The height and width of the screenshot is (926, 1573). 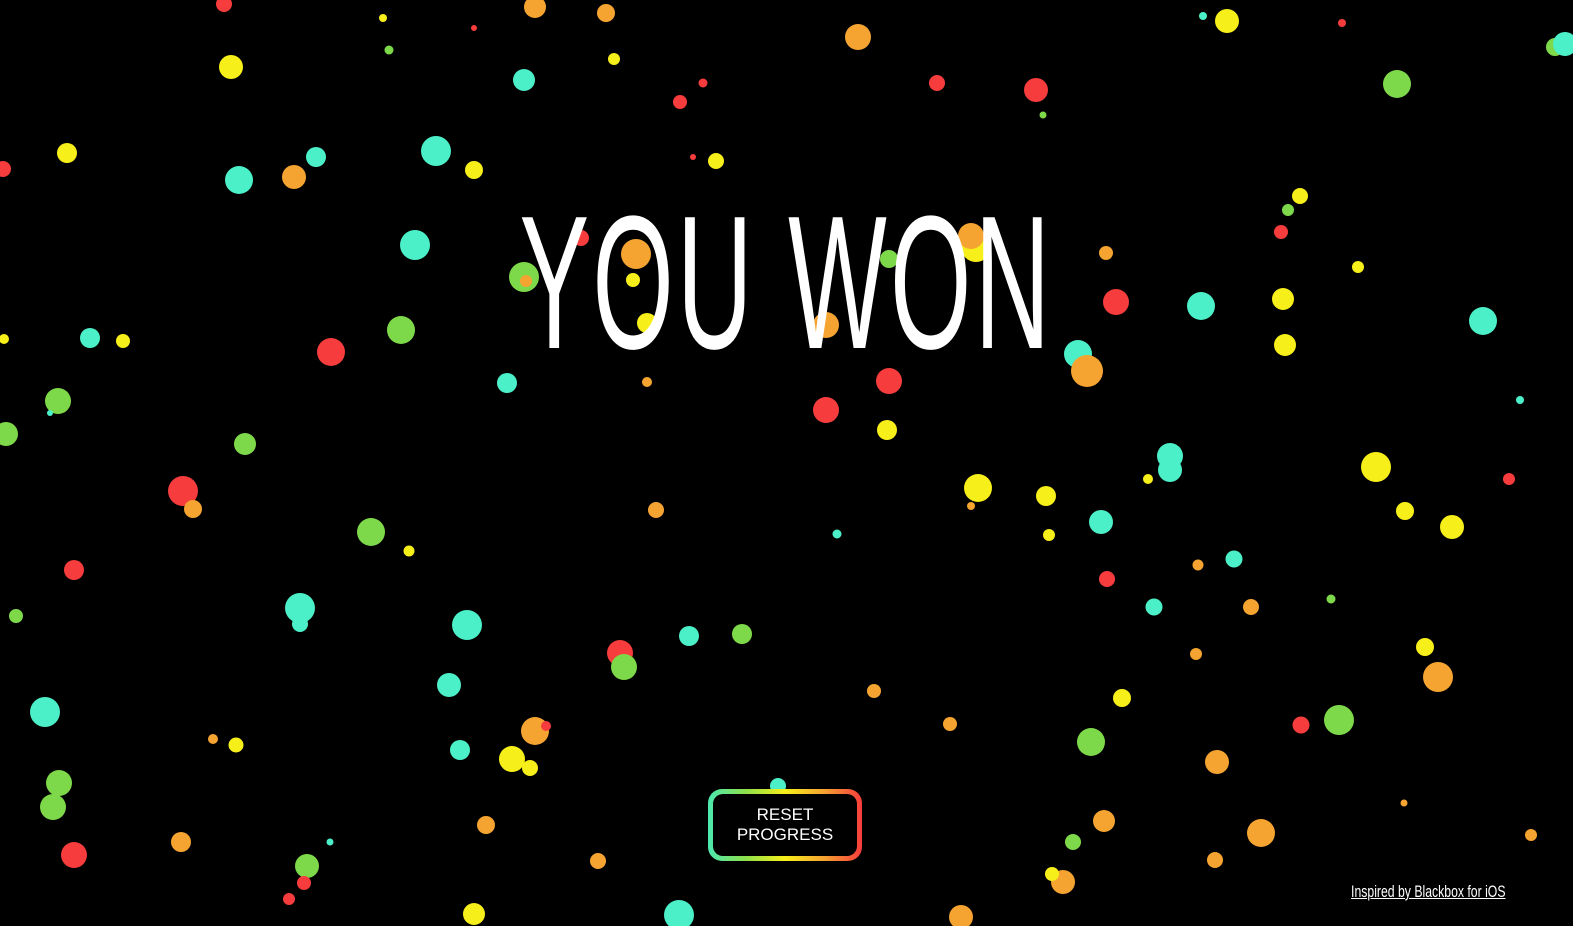 What do you see at coordinates (1428, 892) in the screenshot?
I see `credit-link: Inspired by Blackbox for iOS` at bounding box center [1428, 892].